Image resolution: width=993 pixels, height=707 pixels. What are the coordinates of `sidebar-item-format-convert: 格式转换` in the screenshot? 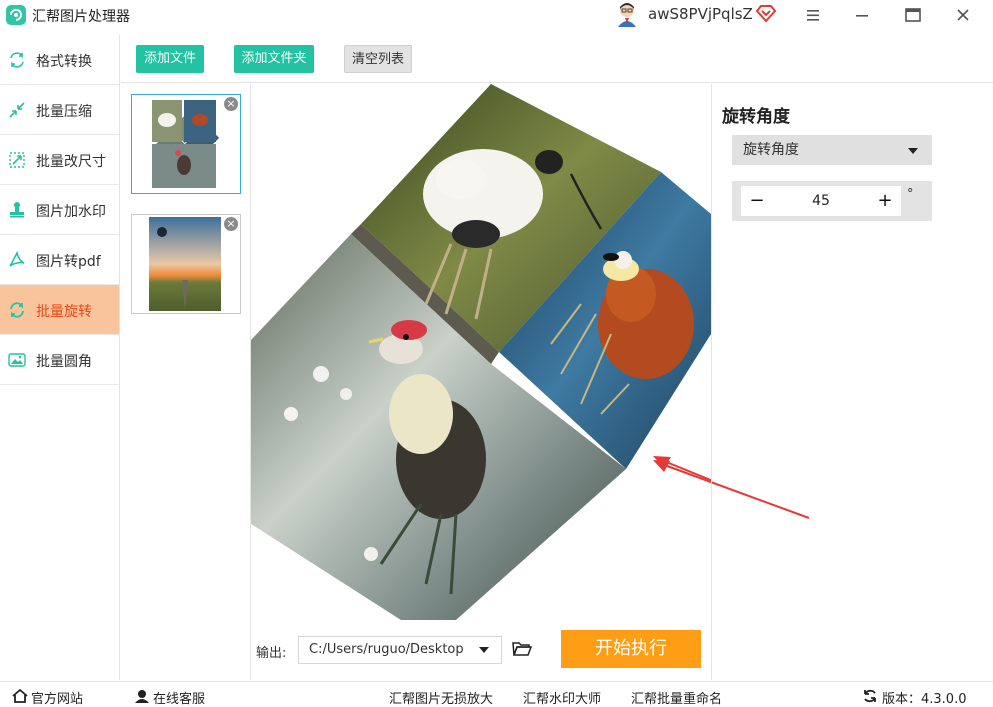 It's located at (59, 60).